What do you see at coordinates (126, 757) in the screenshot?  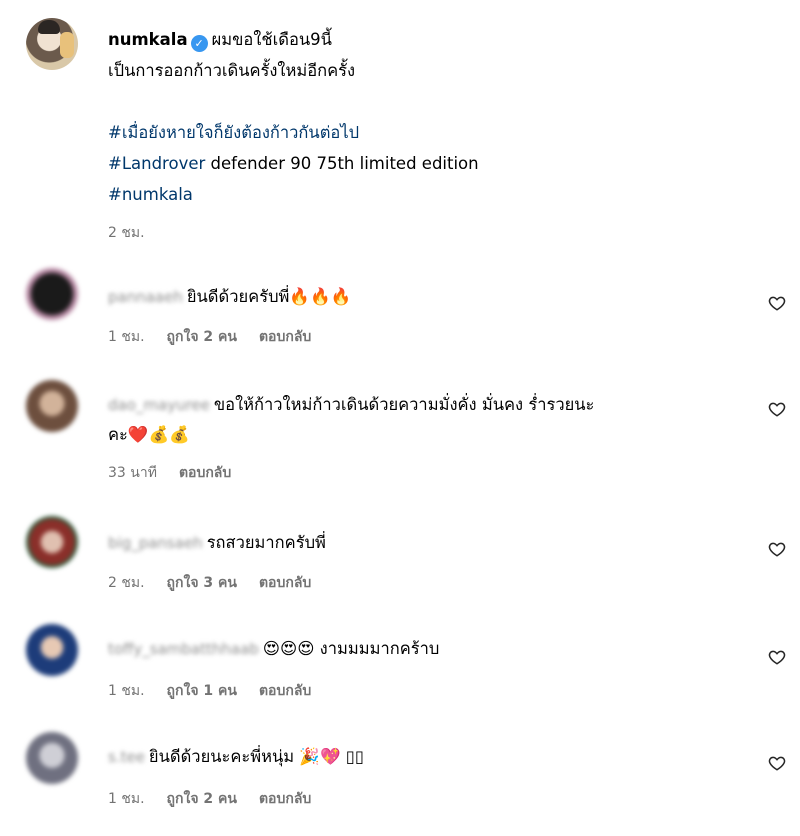 I see `commenter-username: s.tee` at bounding box center [126, 757].